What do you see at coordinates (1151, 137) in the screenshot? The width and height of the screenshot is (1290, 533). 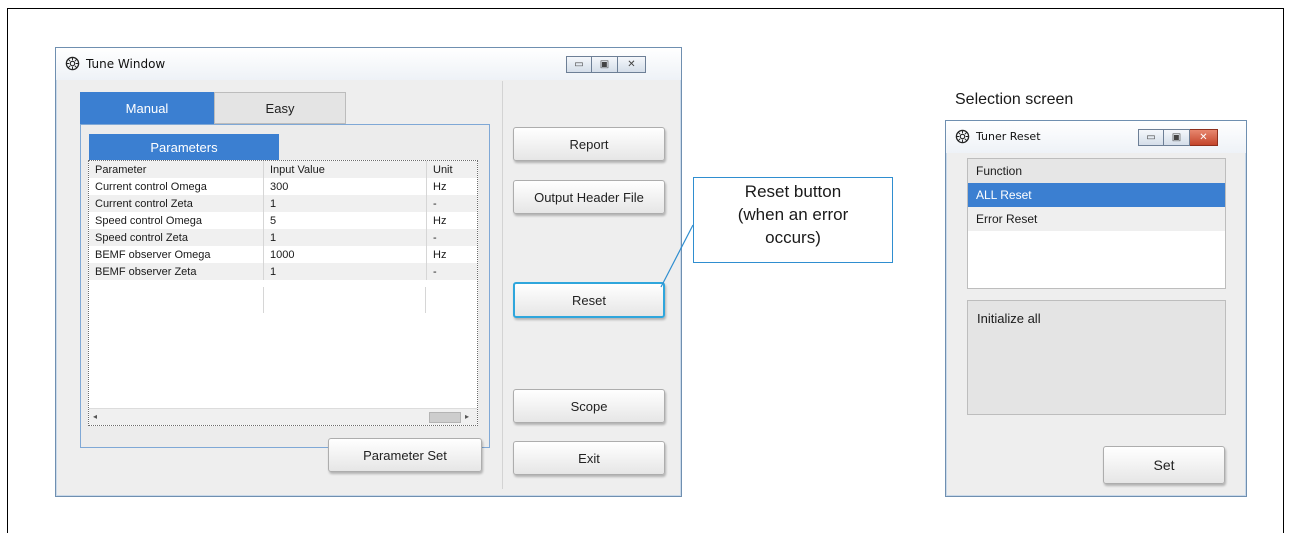 I see `minimize-icon: ▭` at bounding box center [1151, 137].